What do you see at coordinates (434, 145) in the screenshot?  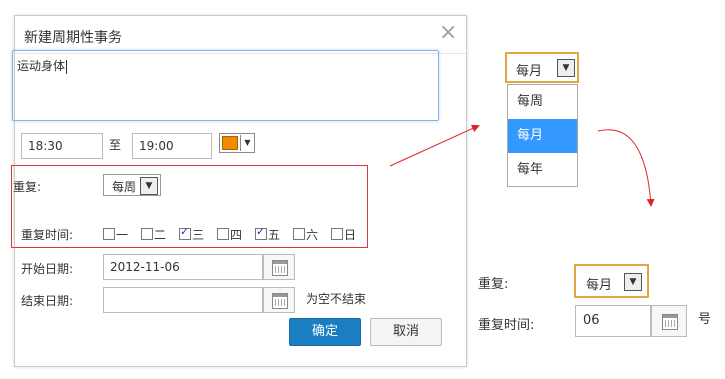 I see `arrow-to-dropdown-icon` at bounding box center [434, 145].